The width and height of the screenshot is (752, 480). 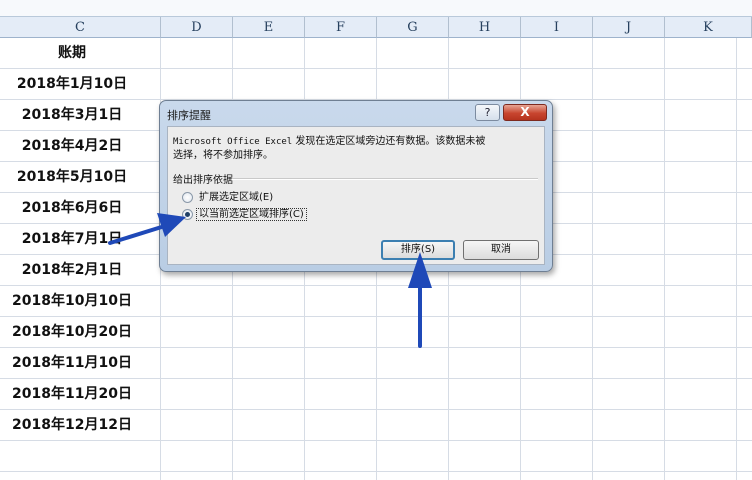 I want to click on help-button: ?, so click(x=487, y=112).